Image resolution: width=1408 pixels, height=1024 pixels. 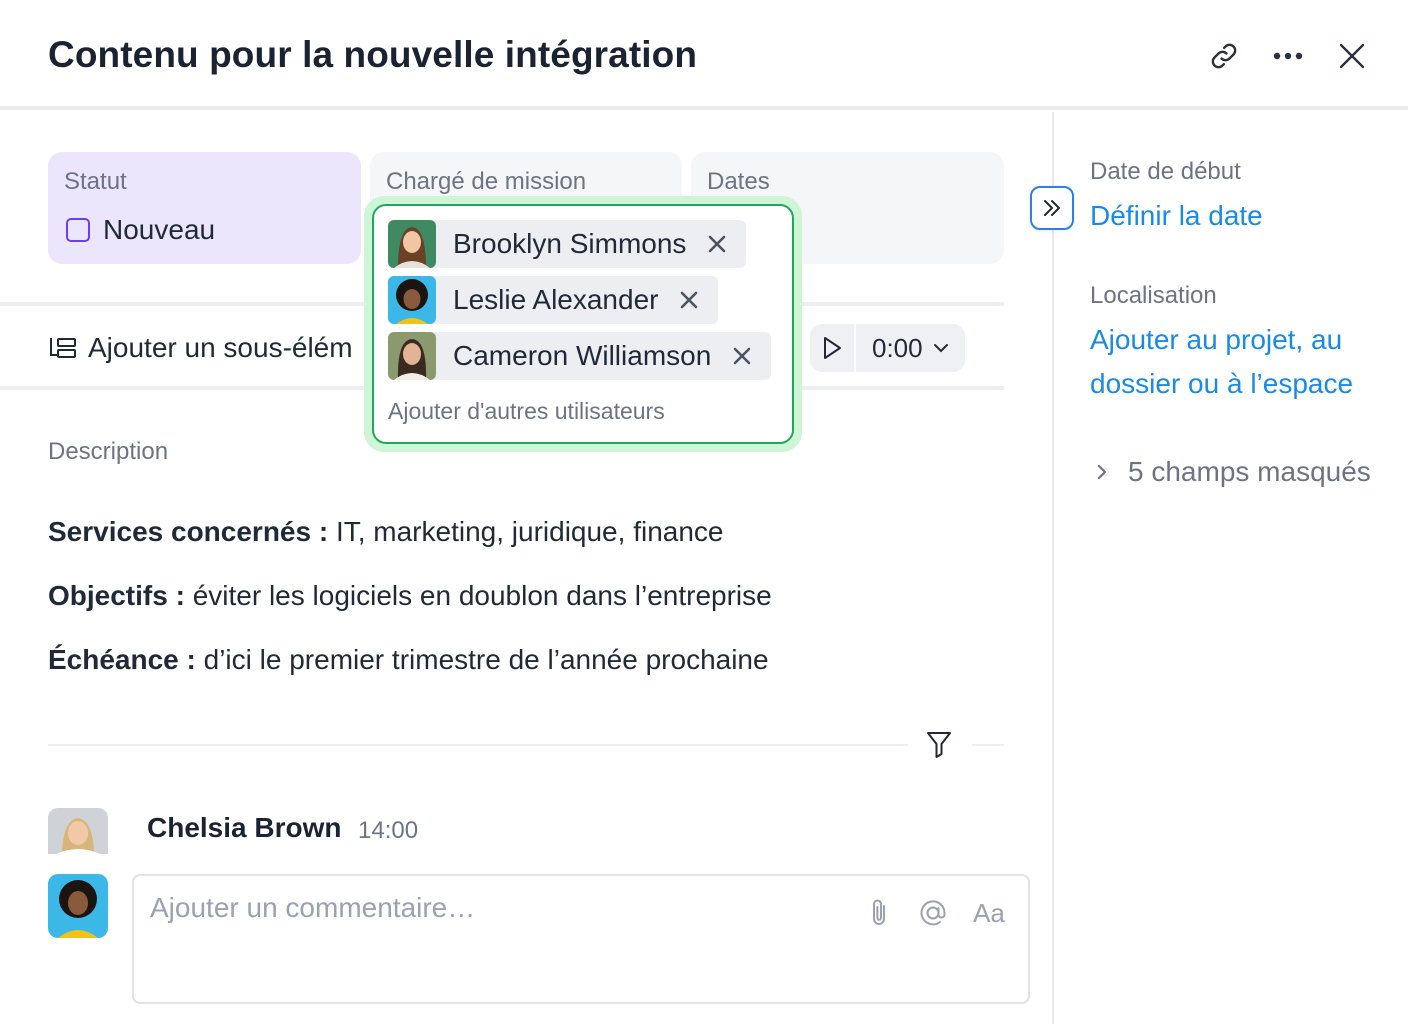 What do you see at coordinates (95, 181) in the screenshot?
I see `status-label: Statut` at bounding box center [95, 181].